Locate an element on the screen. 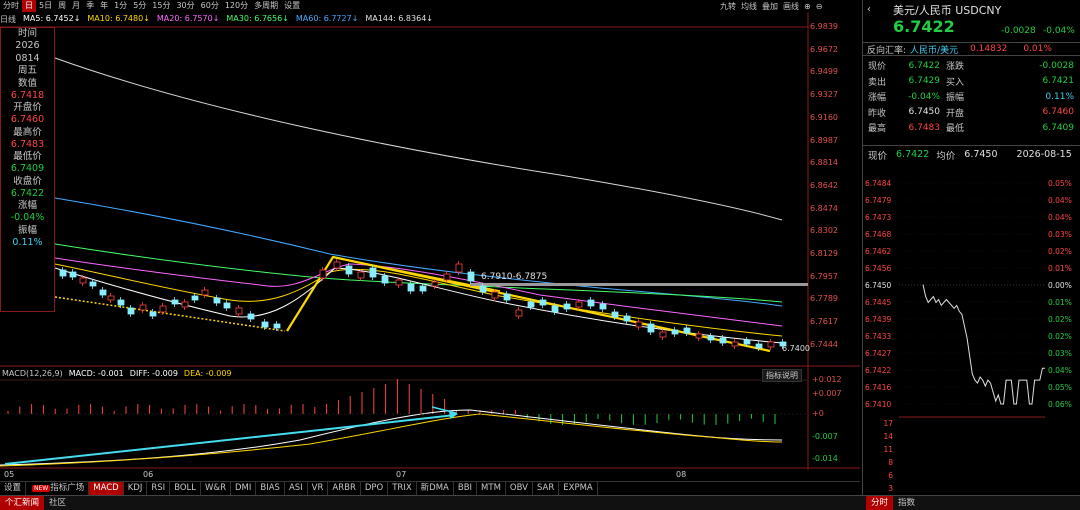 Image resolution: width=1080 pixels, height=510 pixels. new-badge: NEW is located at coordinates (41, 488).